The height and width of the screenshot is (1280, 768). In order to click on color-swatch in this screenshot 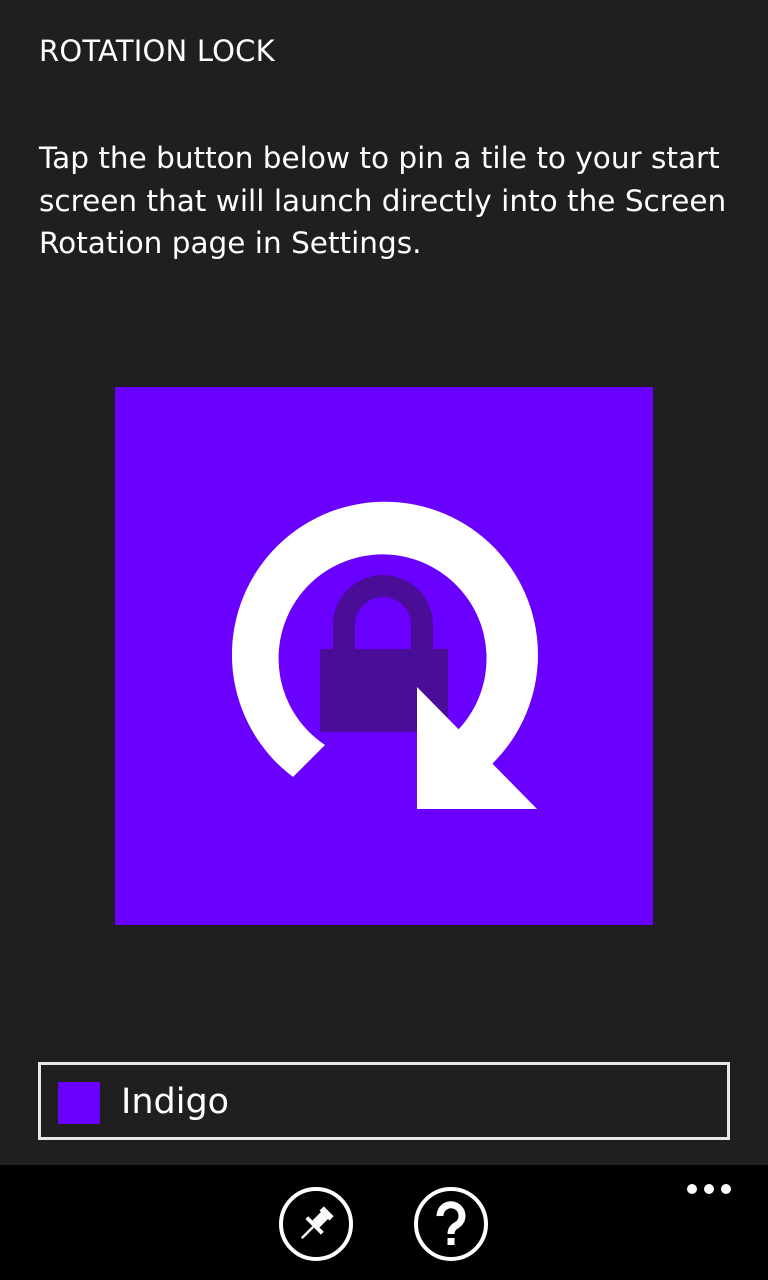, I will do `click(79, 1103)`.